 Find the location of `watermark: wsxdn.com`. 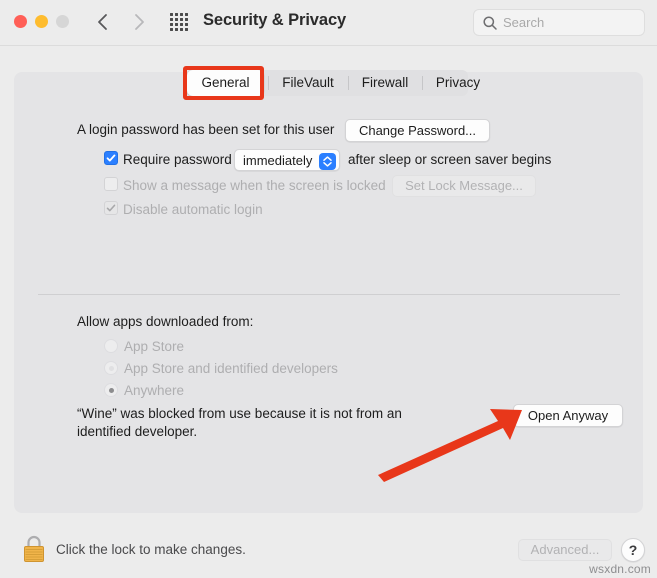

watermark: wsxdn.com is located at coordinates (620, 569).